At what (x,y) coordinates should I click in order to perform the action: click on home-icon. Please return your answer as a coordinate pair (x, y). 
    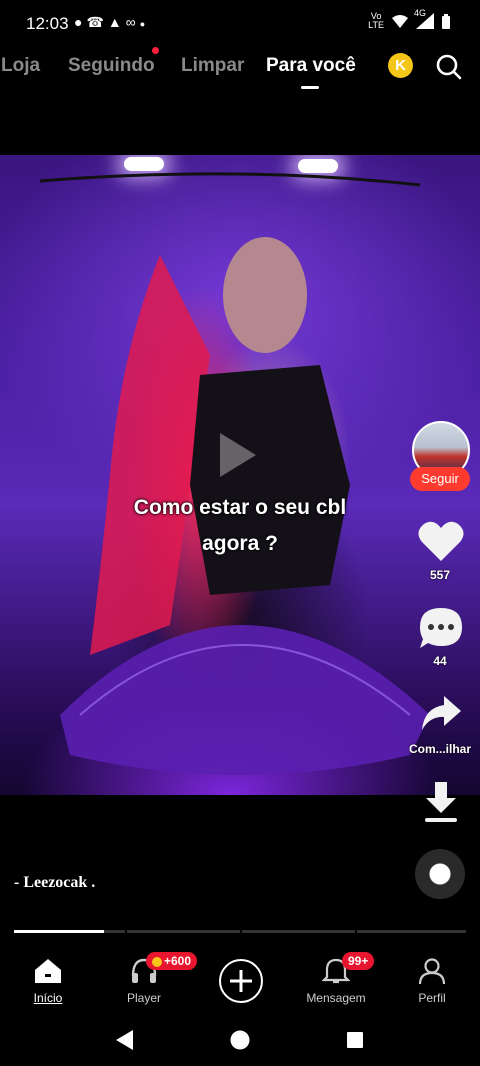
    Looking at the image, I should click on (48, 971).